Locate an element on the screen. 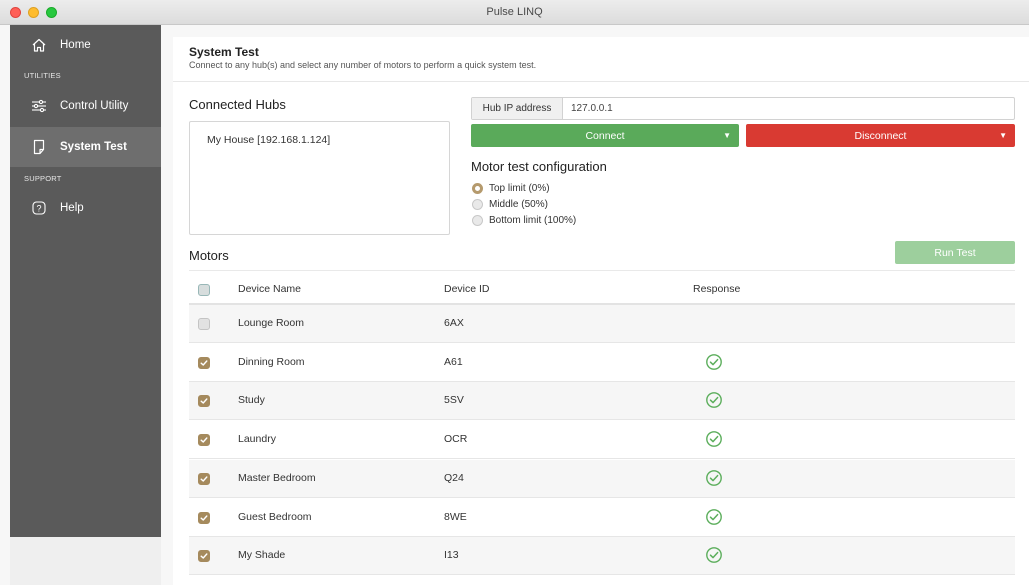 Image resolution: width=1029 pixels, height=585 pixels. device-name-cell: Lounge Room is located at coordinates (271, 323).